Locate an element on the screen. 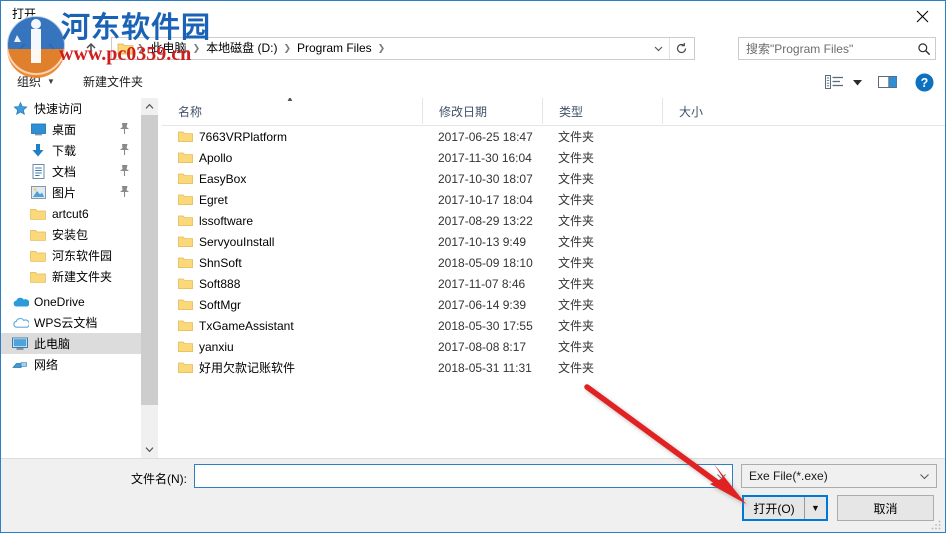  view-mode-dropdown is located at coordinates (857, 82).